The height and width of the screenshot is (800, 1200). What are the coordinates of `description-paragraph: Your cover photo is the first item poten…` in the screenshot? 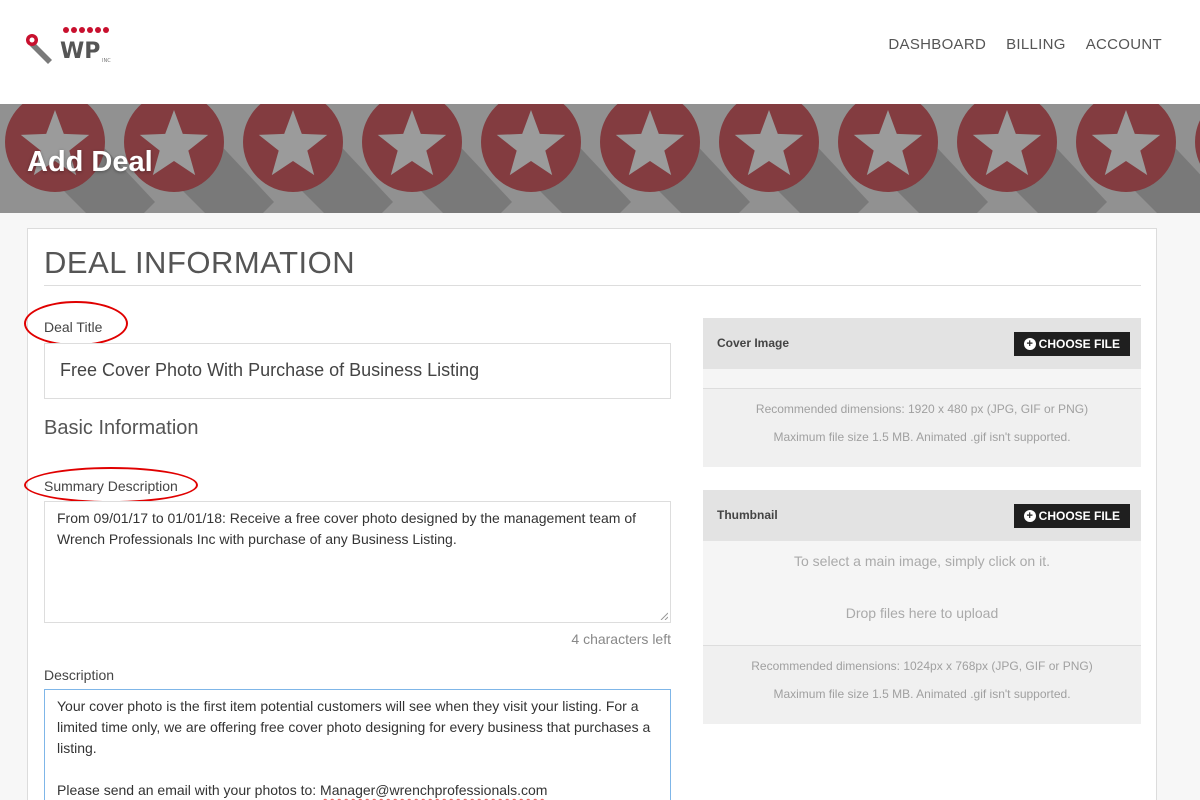 It's located at (354, 727).